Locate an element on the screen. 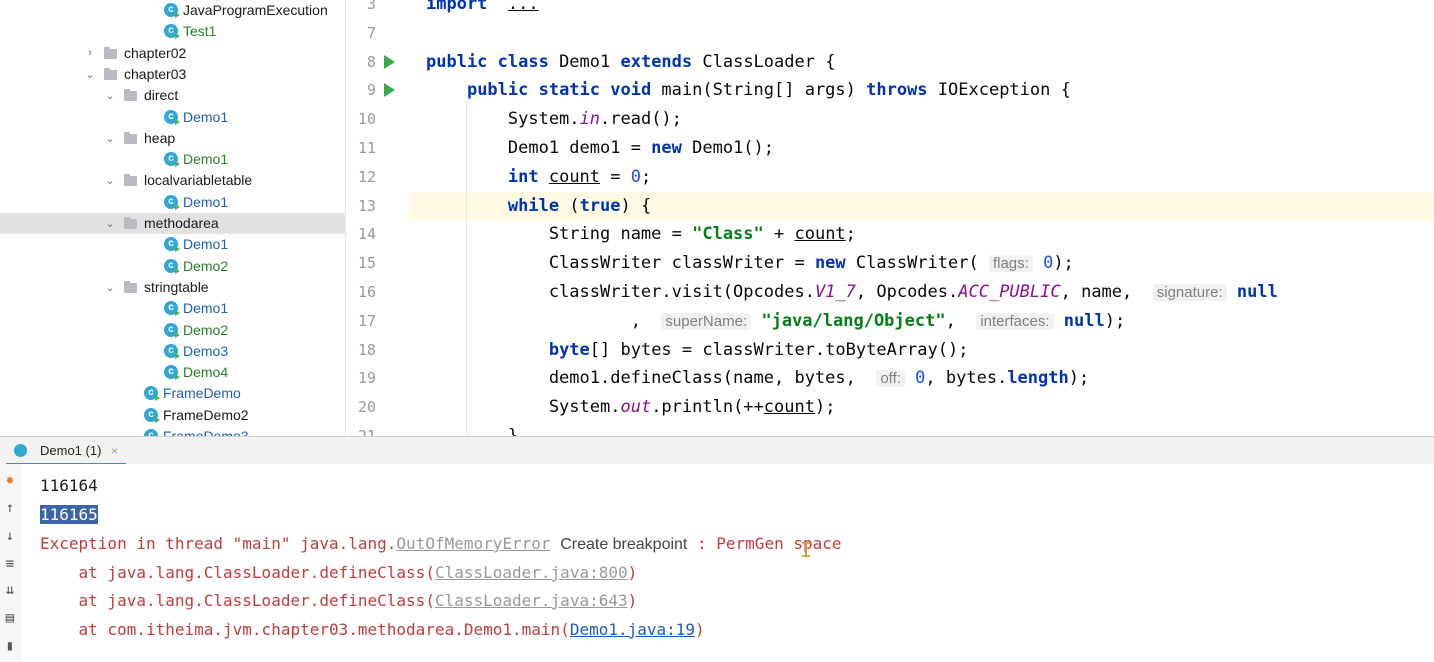  down-arrow-icon: ↓ is located at coordinates (10, 536).